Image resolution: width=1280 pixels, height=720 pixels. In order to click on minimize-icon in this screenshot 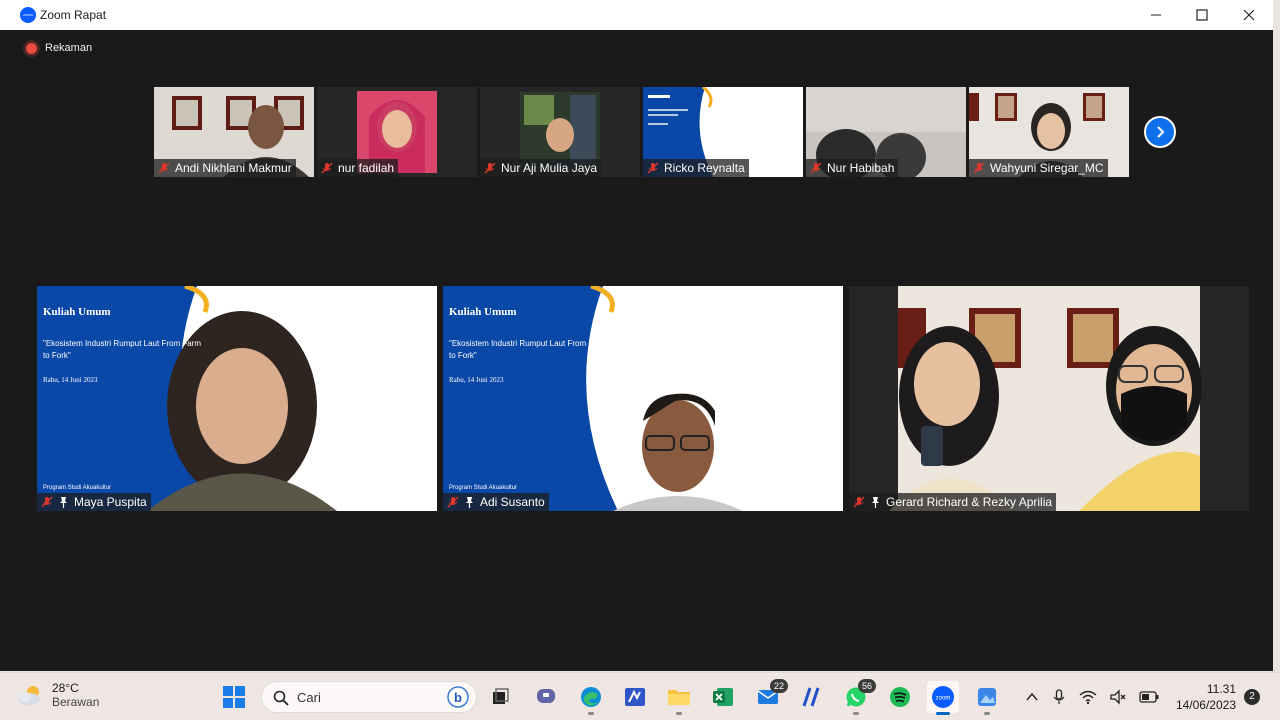, I will do `click(1156, 15)`.